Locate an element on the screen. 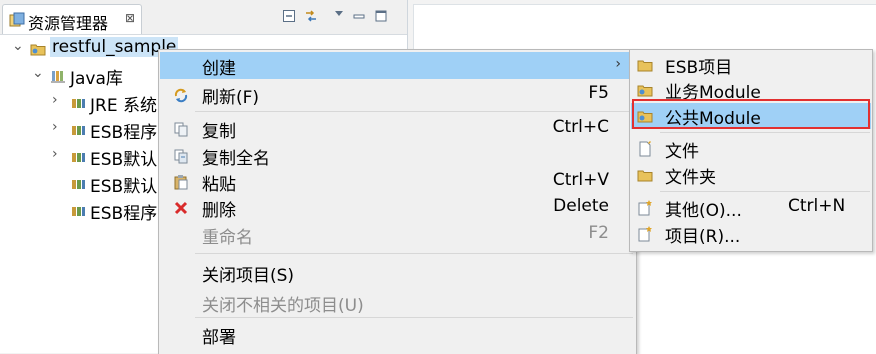 Image resolution: width=876 pixels, height=354 pixels. menu-item-rename: 重命名 F2 is located at coordinates (397, 234).